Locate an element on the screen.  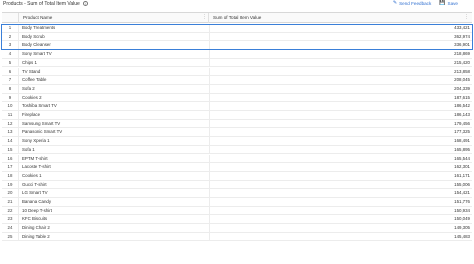
table-row: 2 Body Scrub 362,974 is located at coordinates (237, 37).